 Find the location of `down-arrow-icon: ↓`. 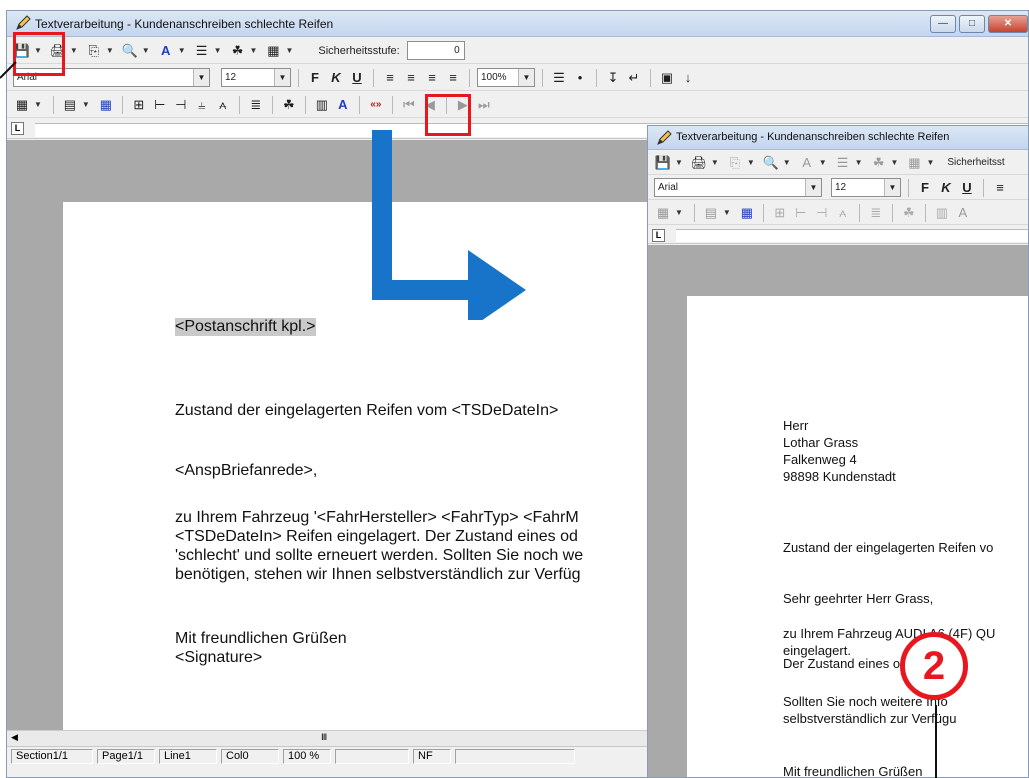

down-arrow-icon: ↓ is located at coordinates (688, 78).